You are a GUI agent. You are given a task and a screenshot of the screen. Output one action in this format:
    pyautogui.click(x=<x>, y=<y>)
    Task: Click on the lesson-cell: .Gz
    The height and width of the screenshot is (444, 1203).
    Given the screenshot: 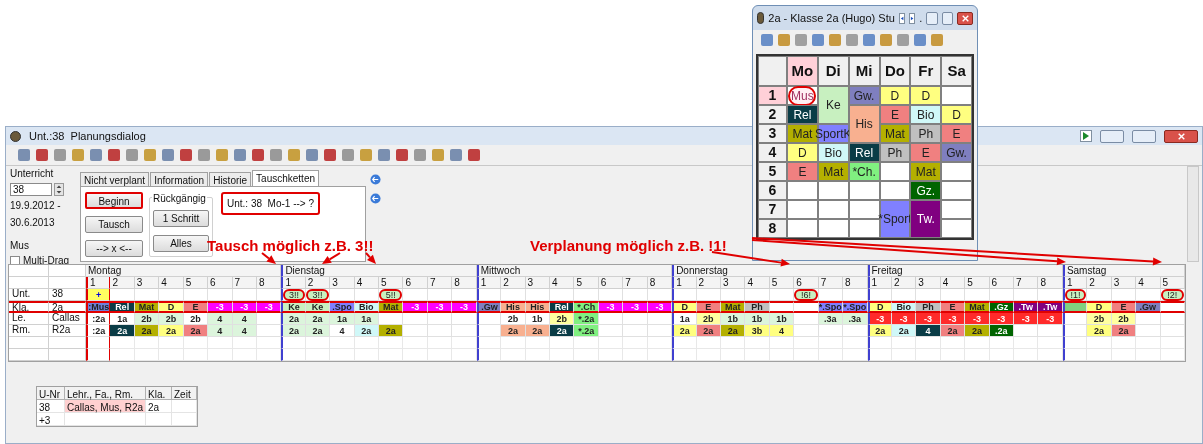 What is the action you would take?
    pyautogui.click(x=1002, y=307)
    